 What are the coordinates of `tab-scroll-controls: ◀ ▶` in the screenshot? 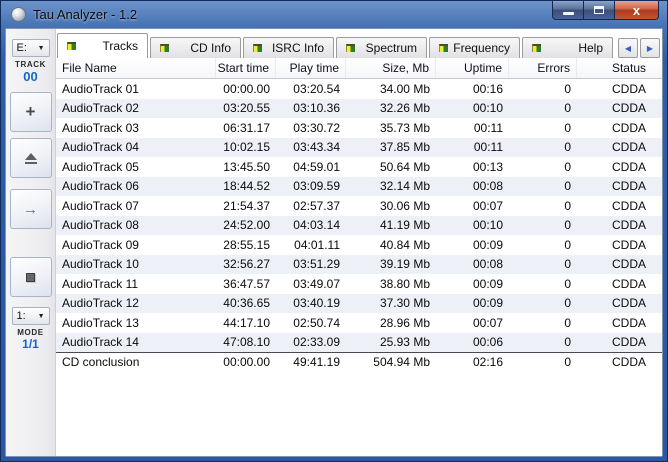 It's located at (639, 48).